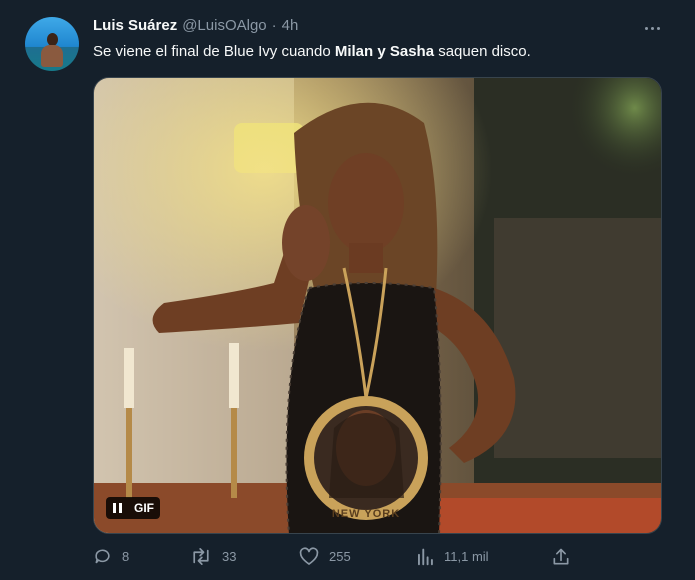  I want to click on tweet-actions: 8 33 255 11,1 mil, so click(333, 558).